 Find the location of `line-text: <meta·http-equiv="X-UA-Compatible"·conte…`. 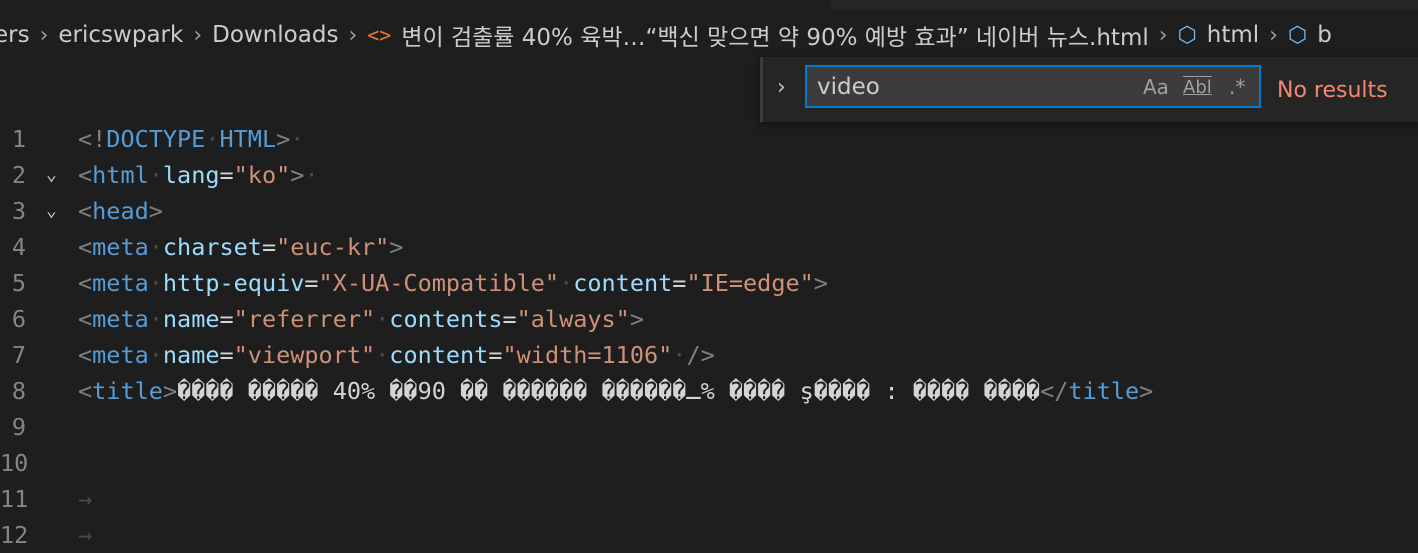

line-text: <meta·http-equiv="X-UA-Compatible"·conte… is located at coordinates (453, 283).